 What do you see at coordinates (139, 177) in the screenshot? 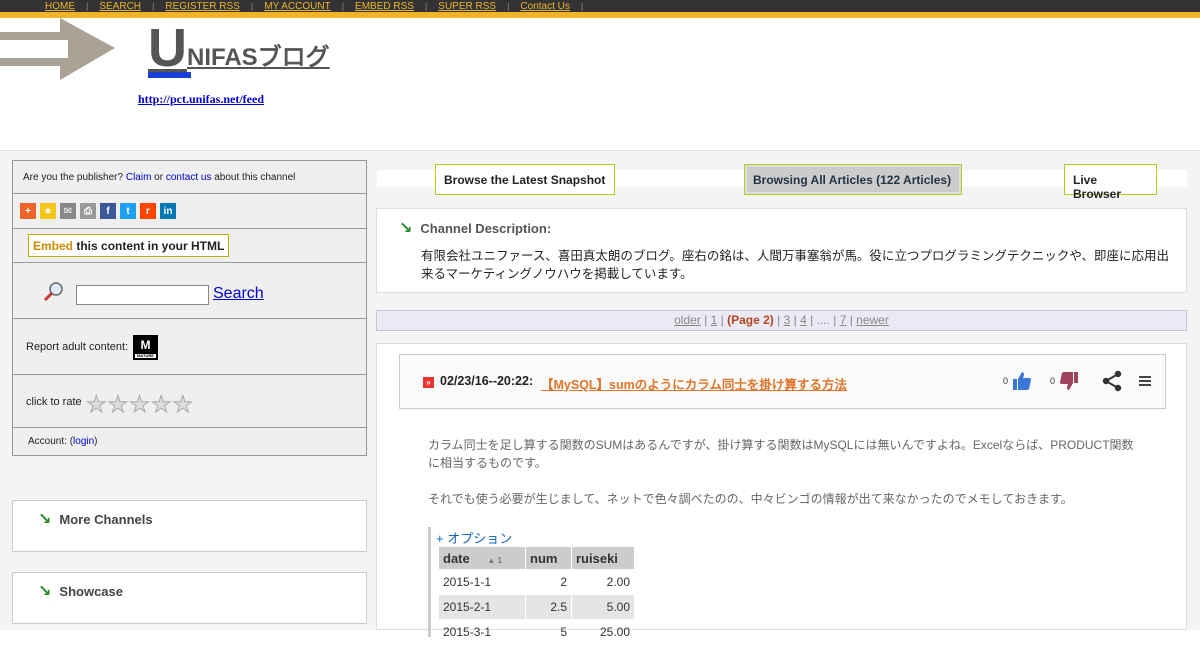
I see `claim-link: Claim` at bounding box center [139, 177].